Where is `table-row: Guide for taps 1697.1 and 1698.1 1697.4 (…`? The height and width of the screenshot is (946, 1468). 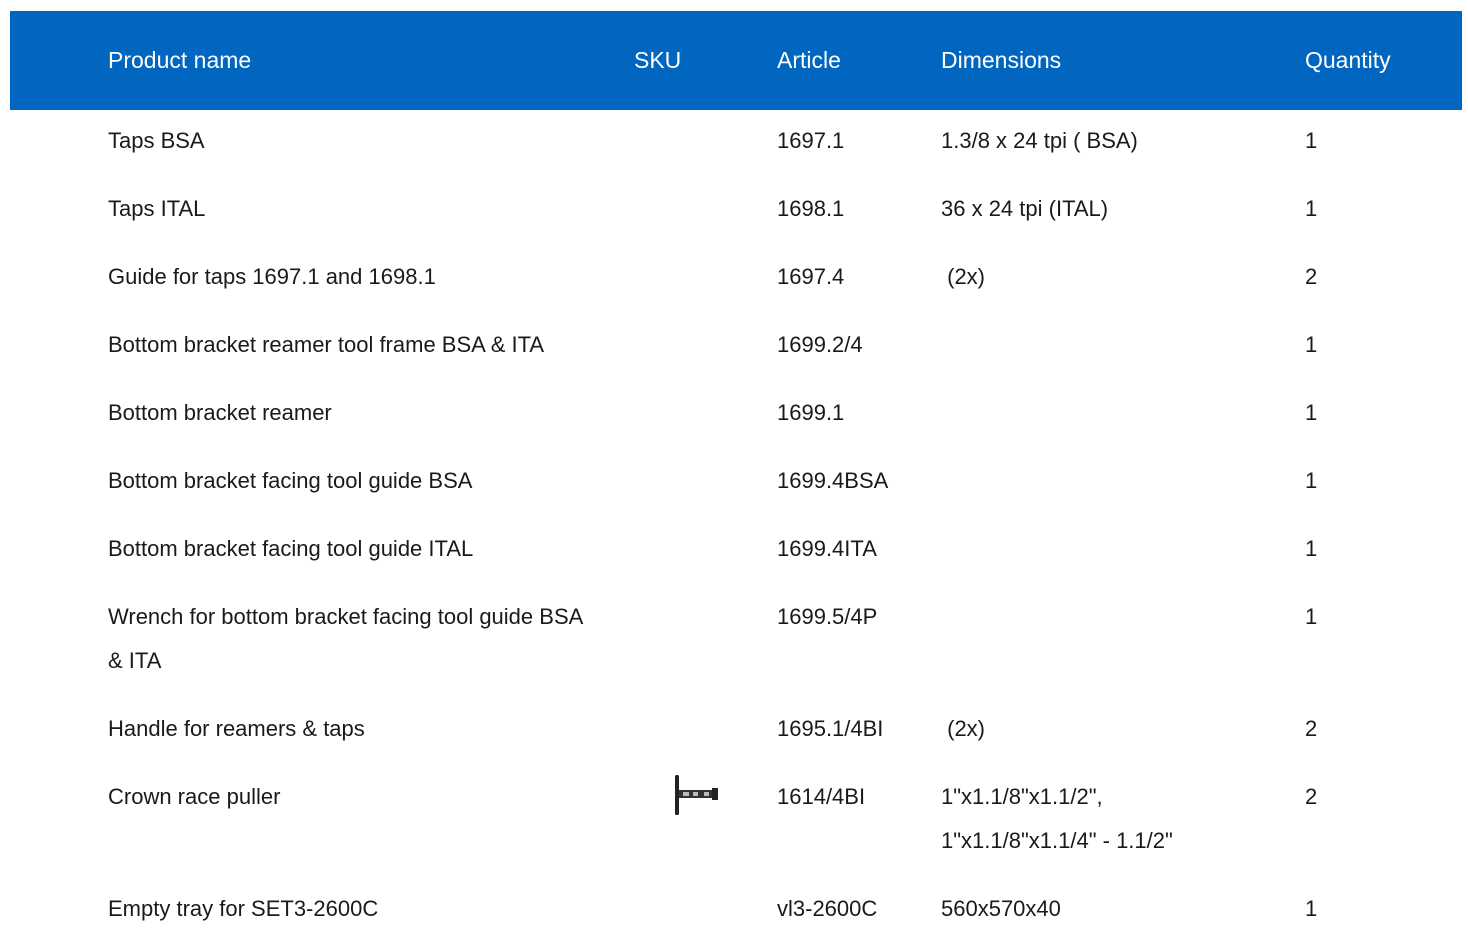 table-row: Guide for taps 1697.1 and 1698.1 1697.4 (… is located at coordinates (736, 280).